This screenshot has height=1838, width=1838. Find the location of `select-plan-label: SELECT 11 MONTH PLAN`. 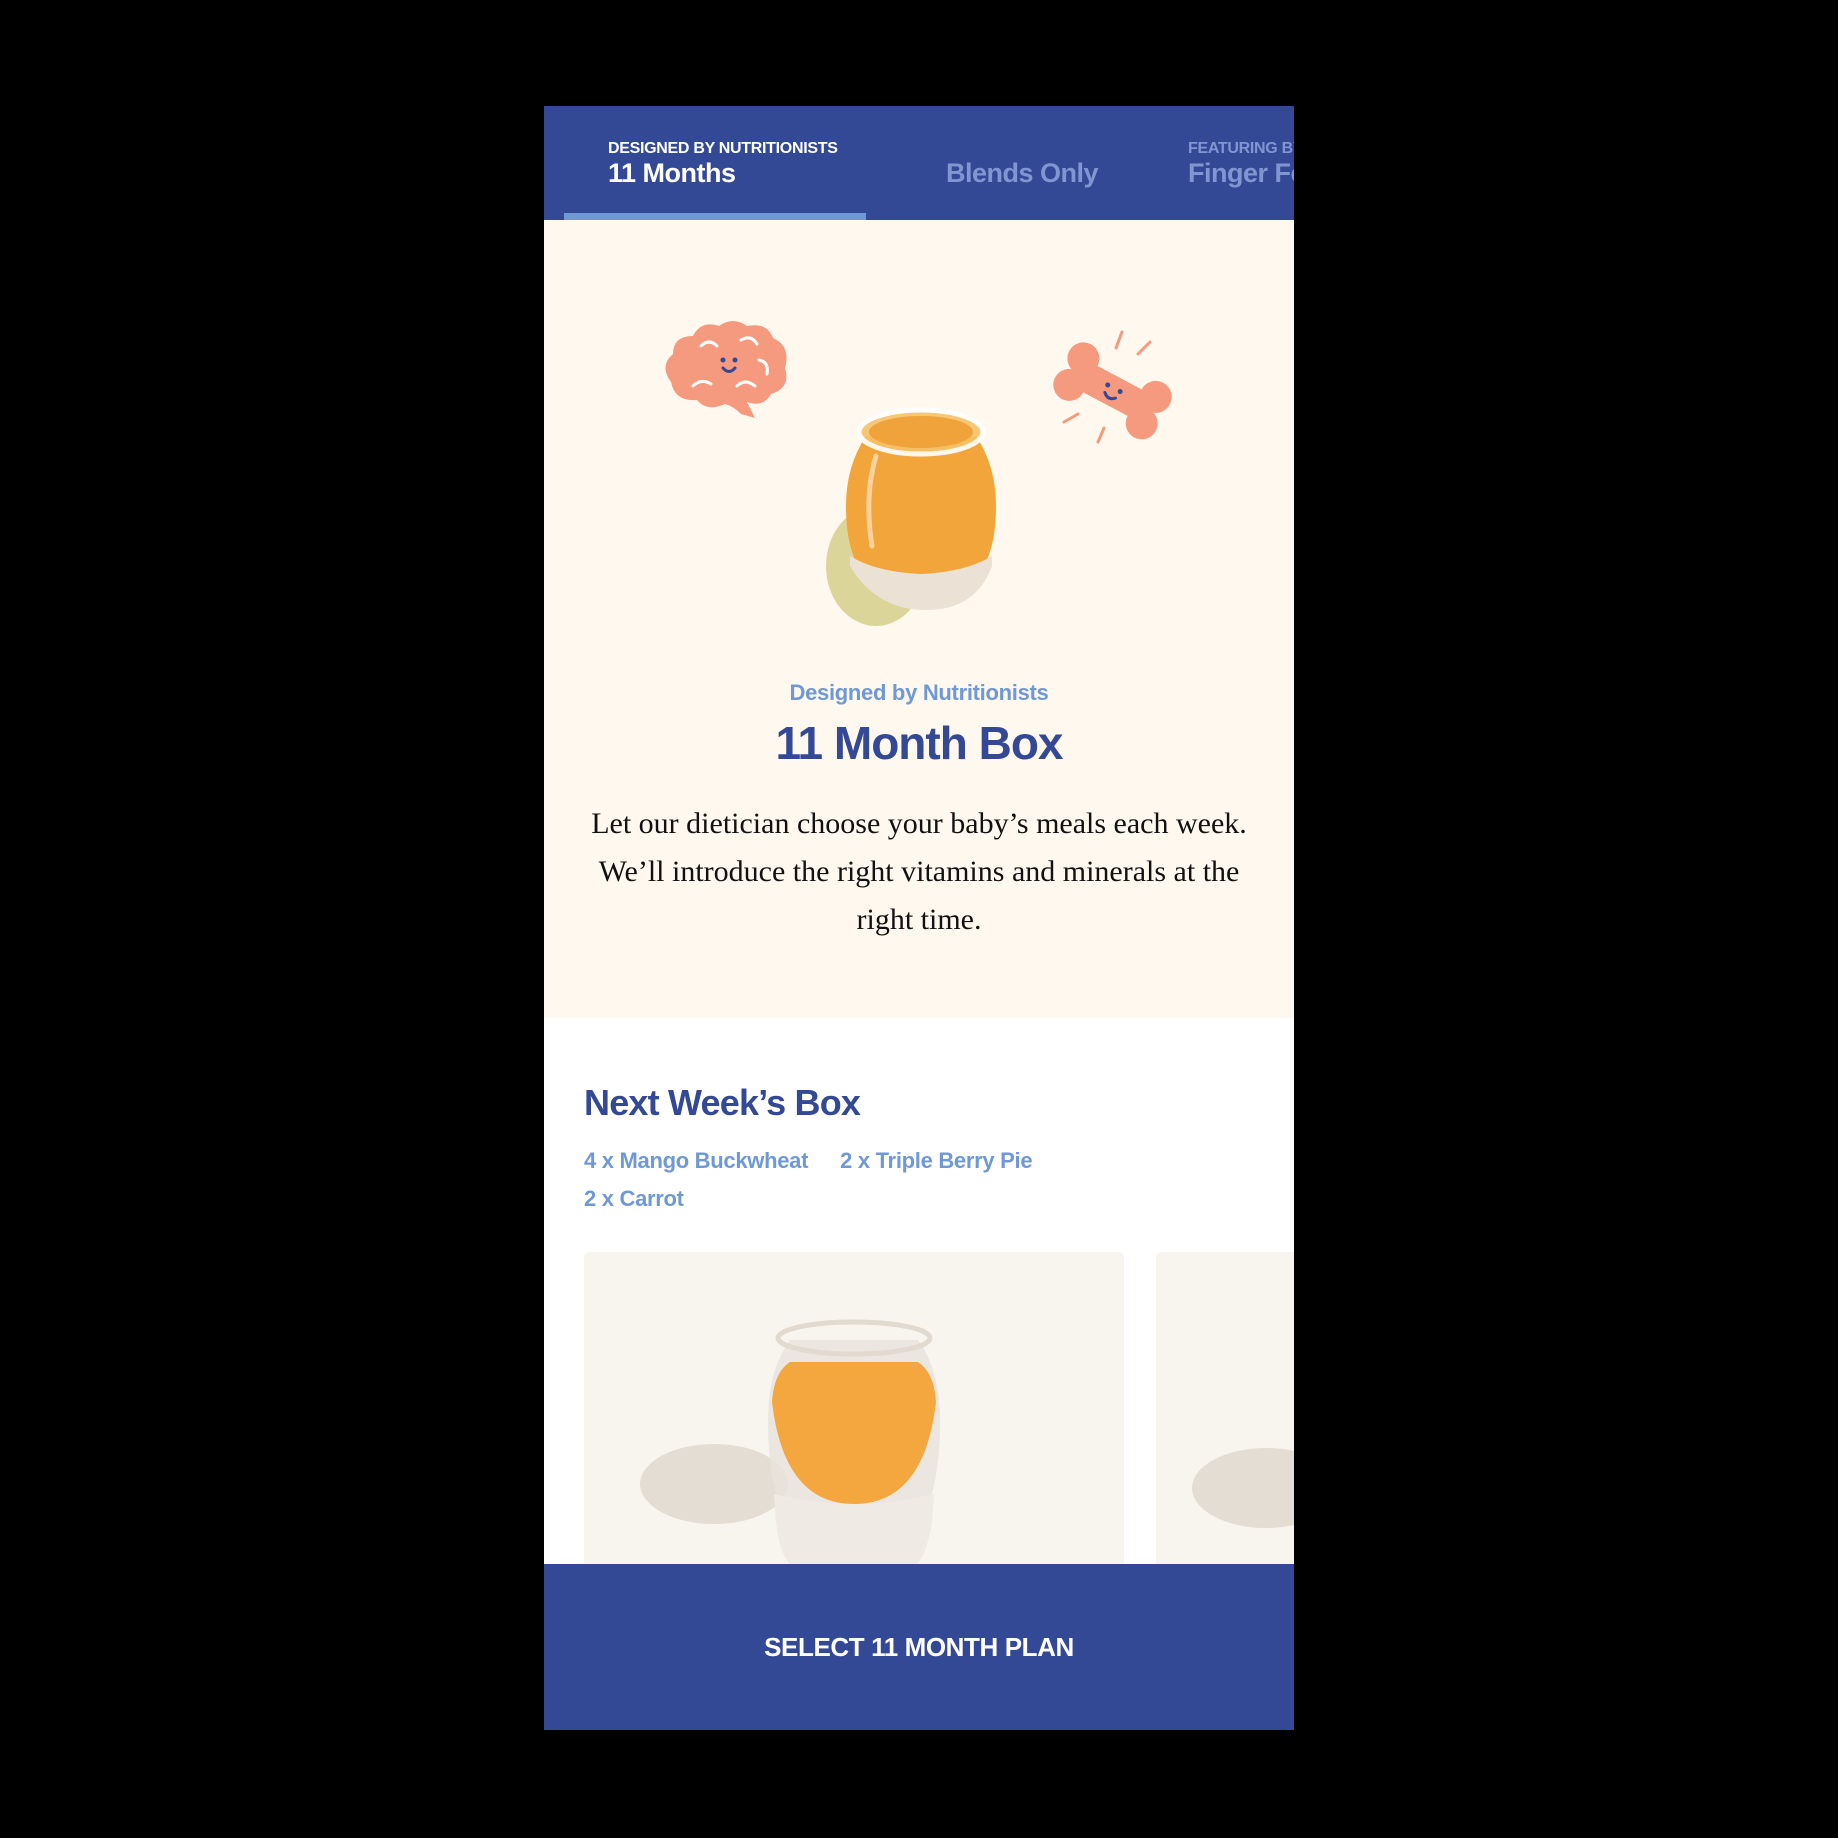

select-plan-label: SELECT 11 MONTH PLAN is located at coordinates (919, 1647).